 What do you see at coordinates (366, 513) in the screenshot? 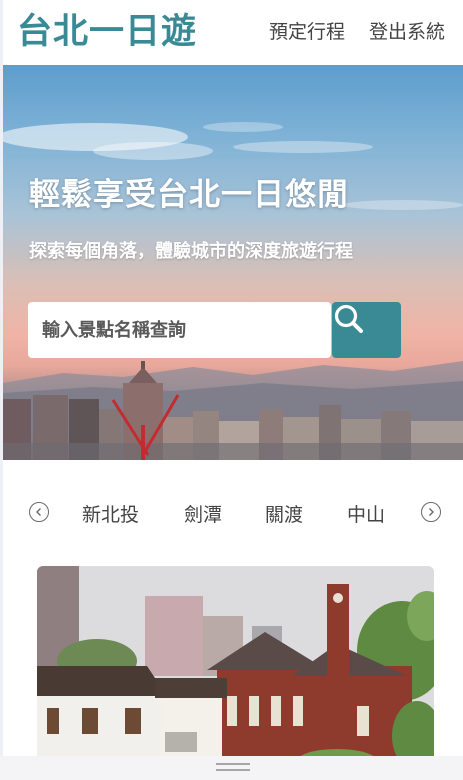
I see `district-item: 中山` at bounding box center [366, 513].